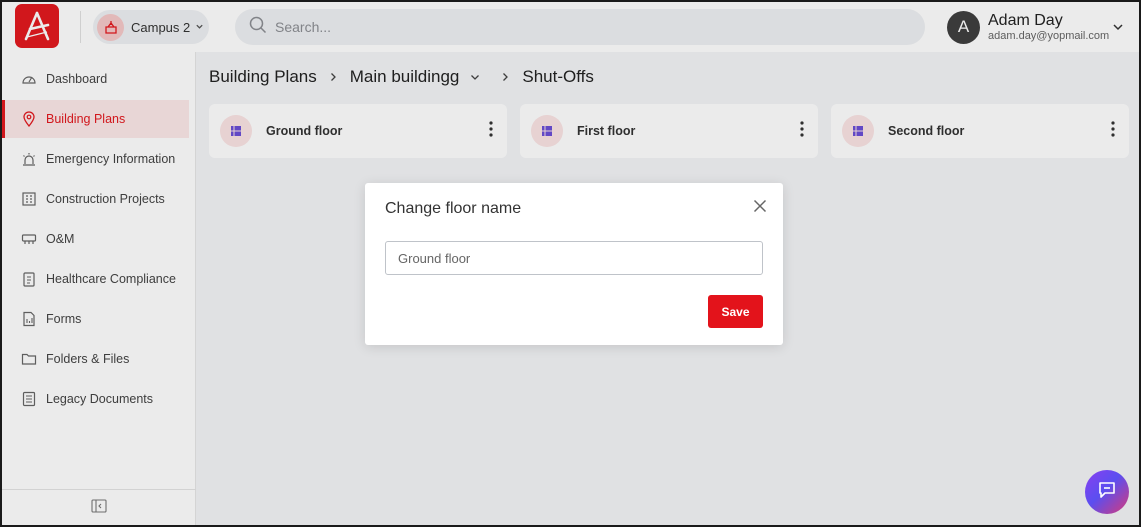  Describe the element at coordinates (453, 208) in the screenshot. I see `dialog-title: Change floor name` at that location.